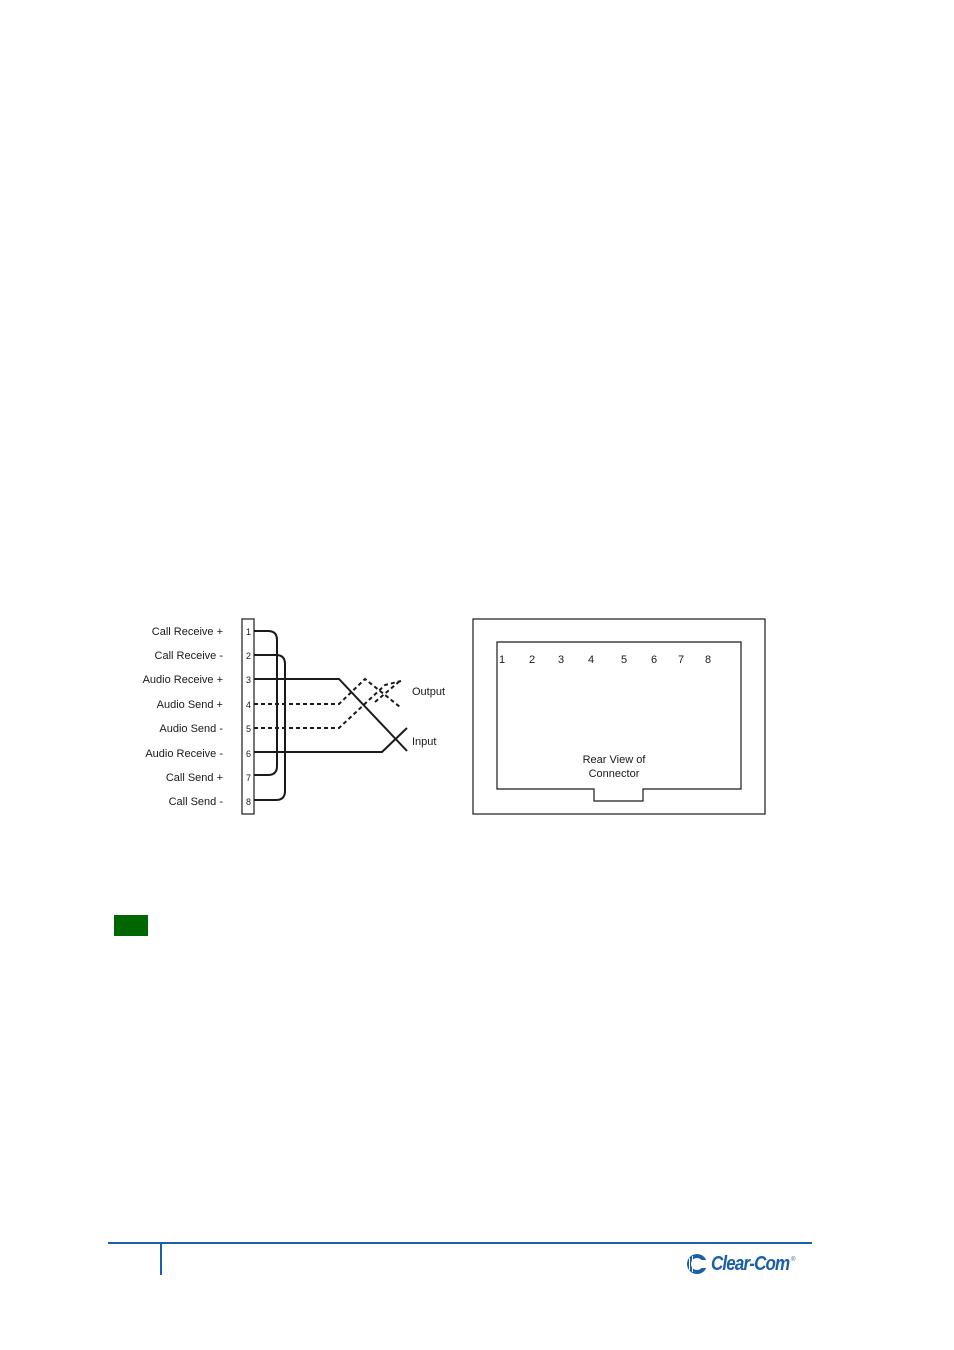 This screenshot has width=954, height=1350. I want to click on rear-pin-6: 6, so click(654, 660).